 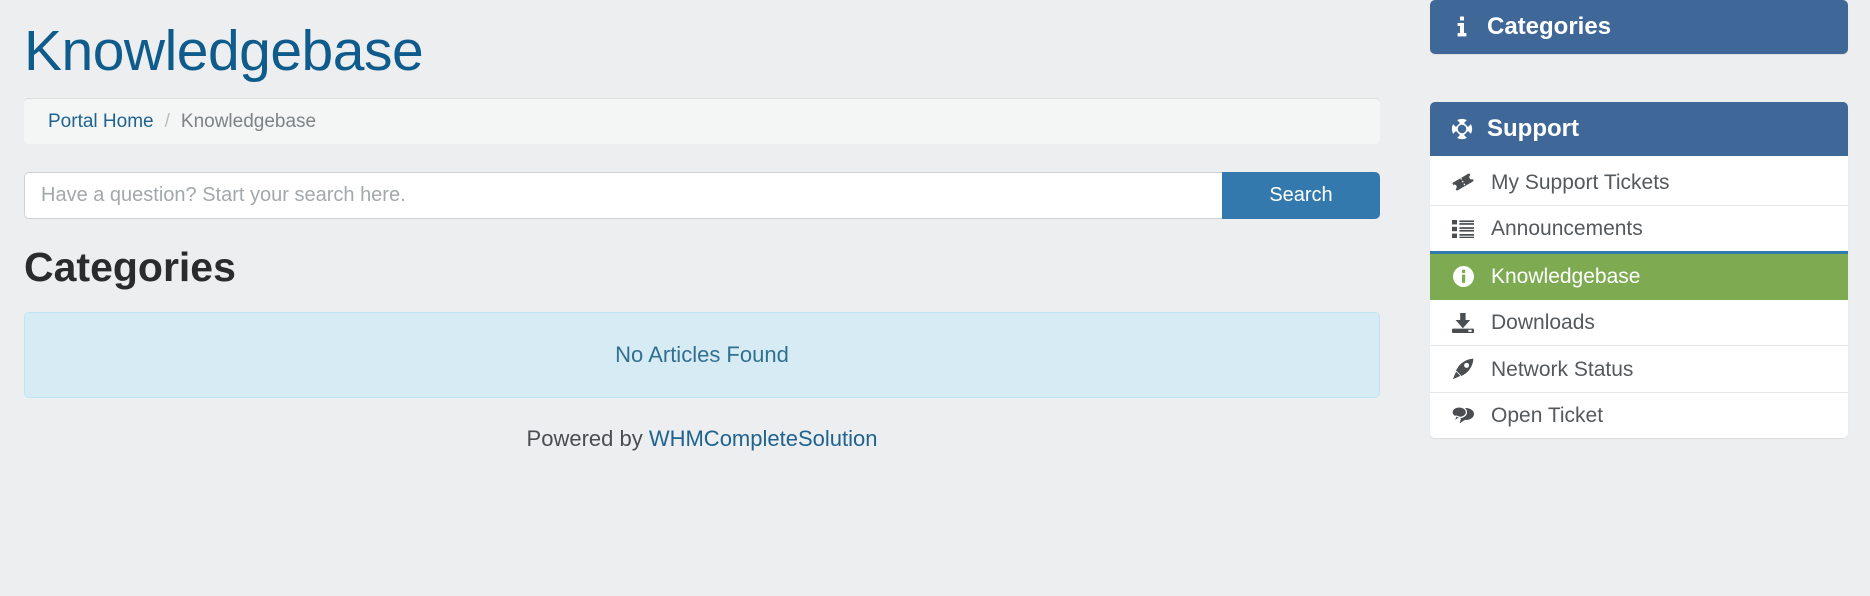 I want to click on footer: Powered by WHMCompleteSolution, so click(x=702, y=439).